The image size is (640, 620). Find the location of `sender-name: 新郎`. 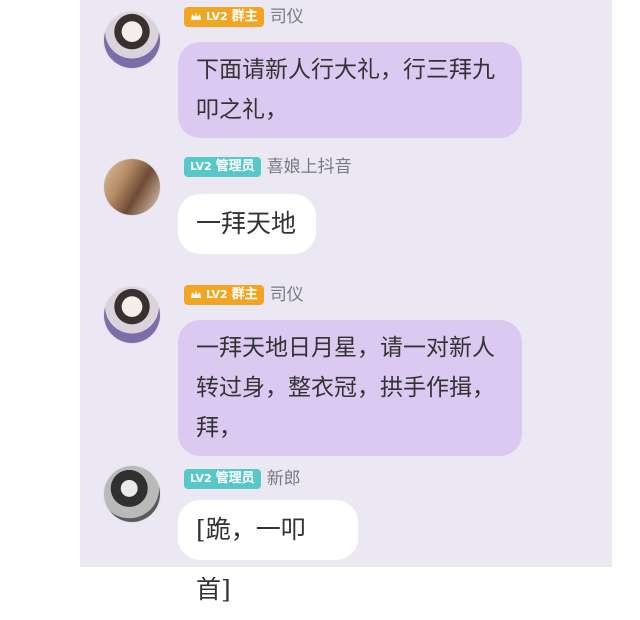

sender-name: 新郎 is located at coordinates (283, 479).